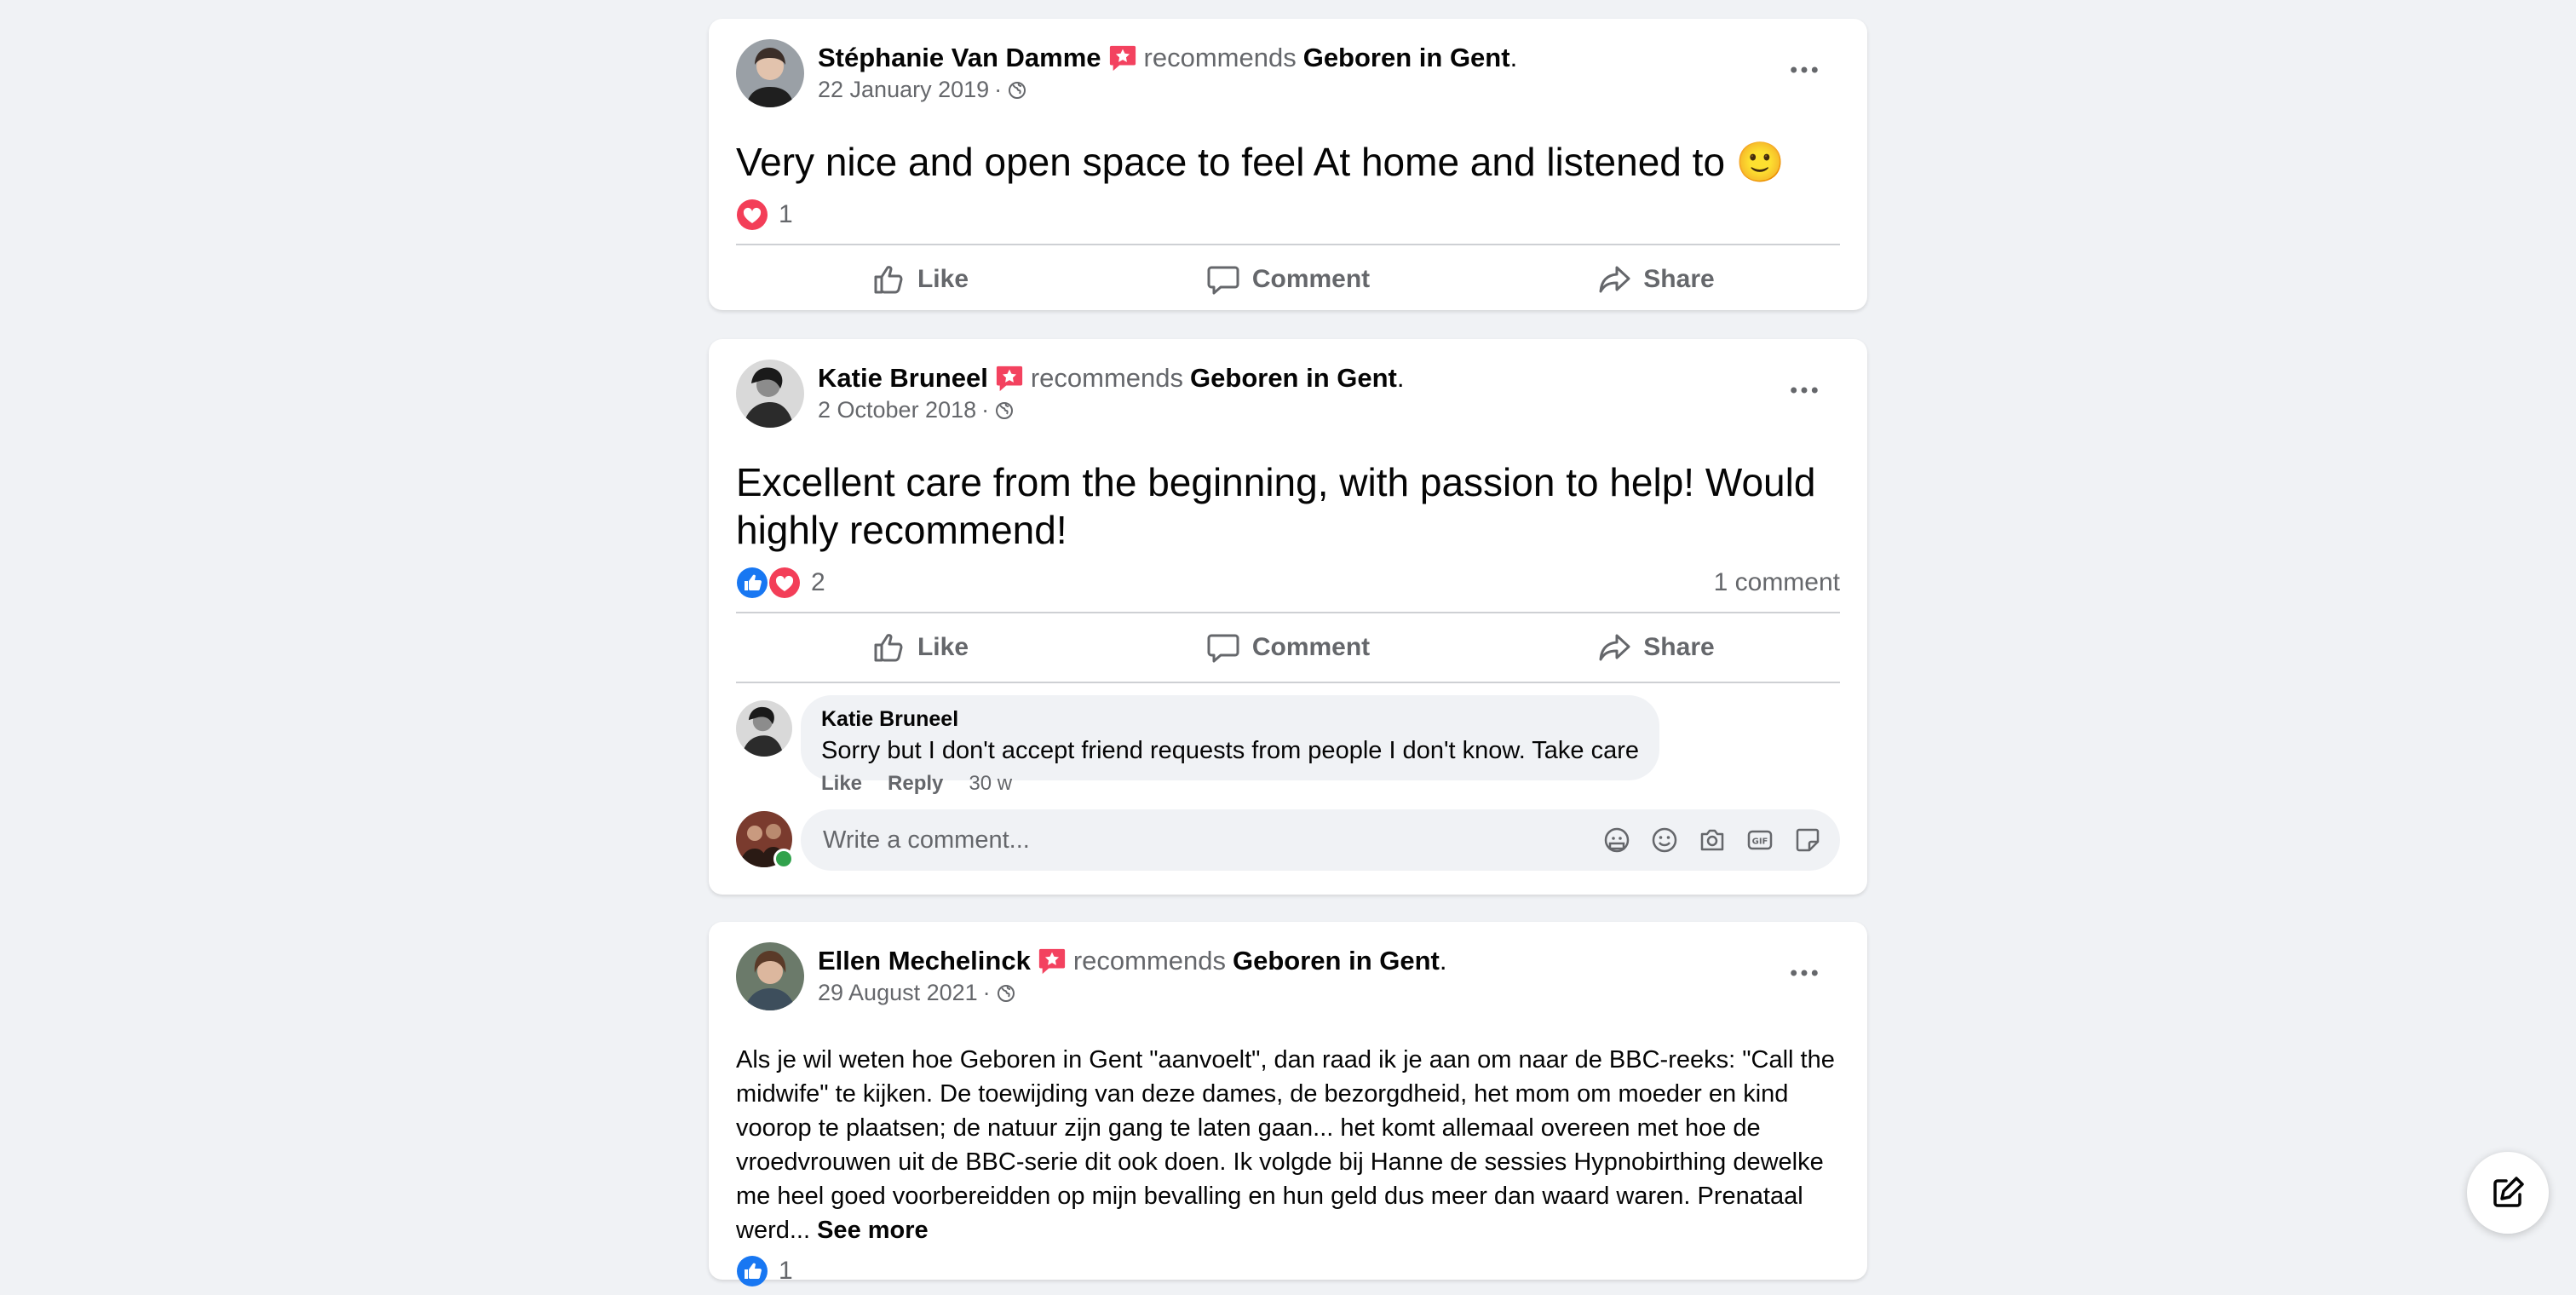 The image size is (2576, 1295). Describe the element at coordinates (1665, 840) in the screenshot. I see `emoji-icon` at that location.